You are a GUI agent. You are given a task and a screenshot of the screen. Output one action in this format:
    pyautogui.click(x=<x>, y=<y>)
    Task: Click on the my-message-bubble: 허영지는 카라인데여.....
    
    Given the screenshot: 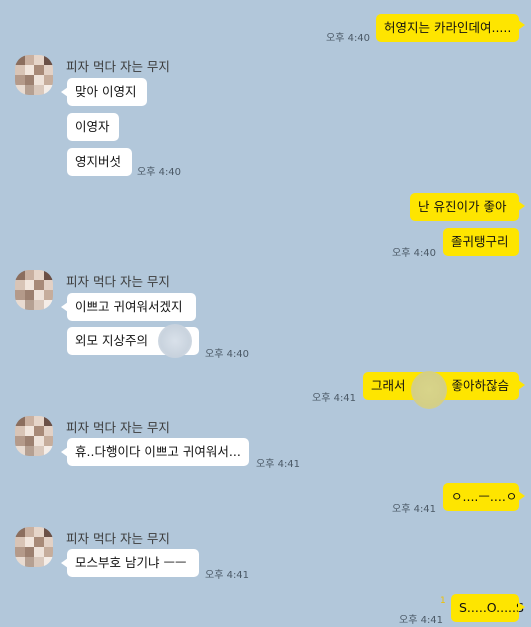 What is the action you would take?
    pyautogui.click(x=447, y=28)
    